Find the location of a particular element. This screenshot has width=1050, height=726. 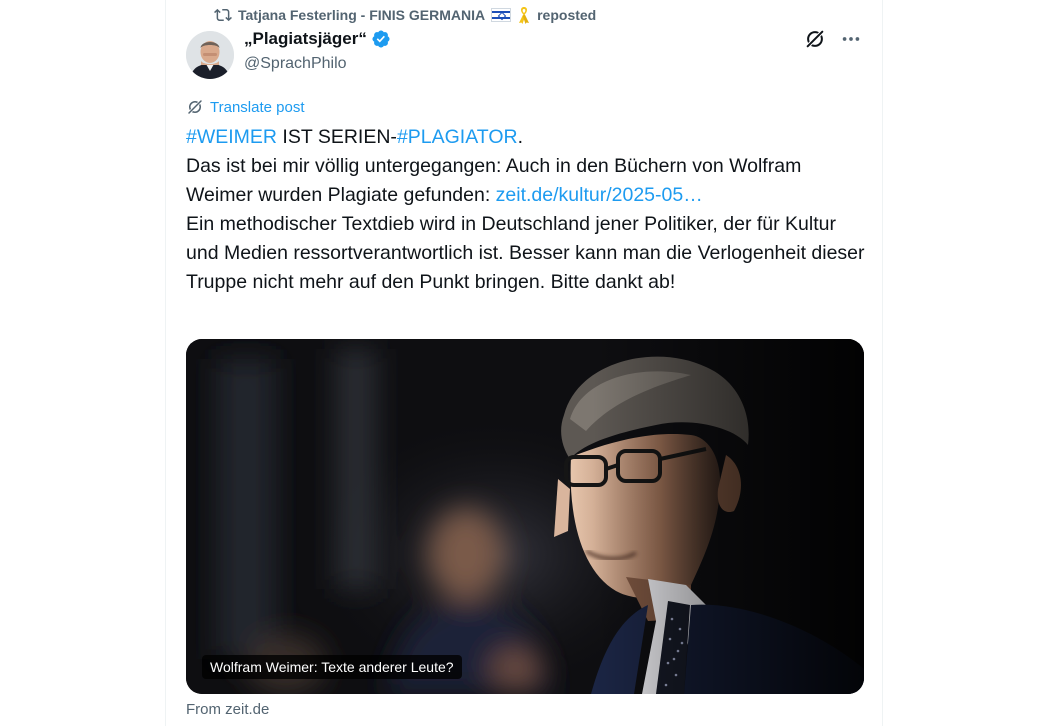

author-handle: @SprachPhilo is located at coordinates (295, 64).